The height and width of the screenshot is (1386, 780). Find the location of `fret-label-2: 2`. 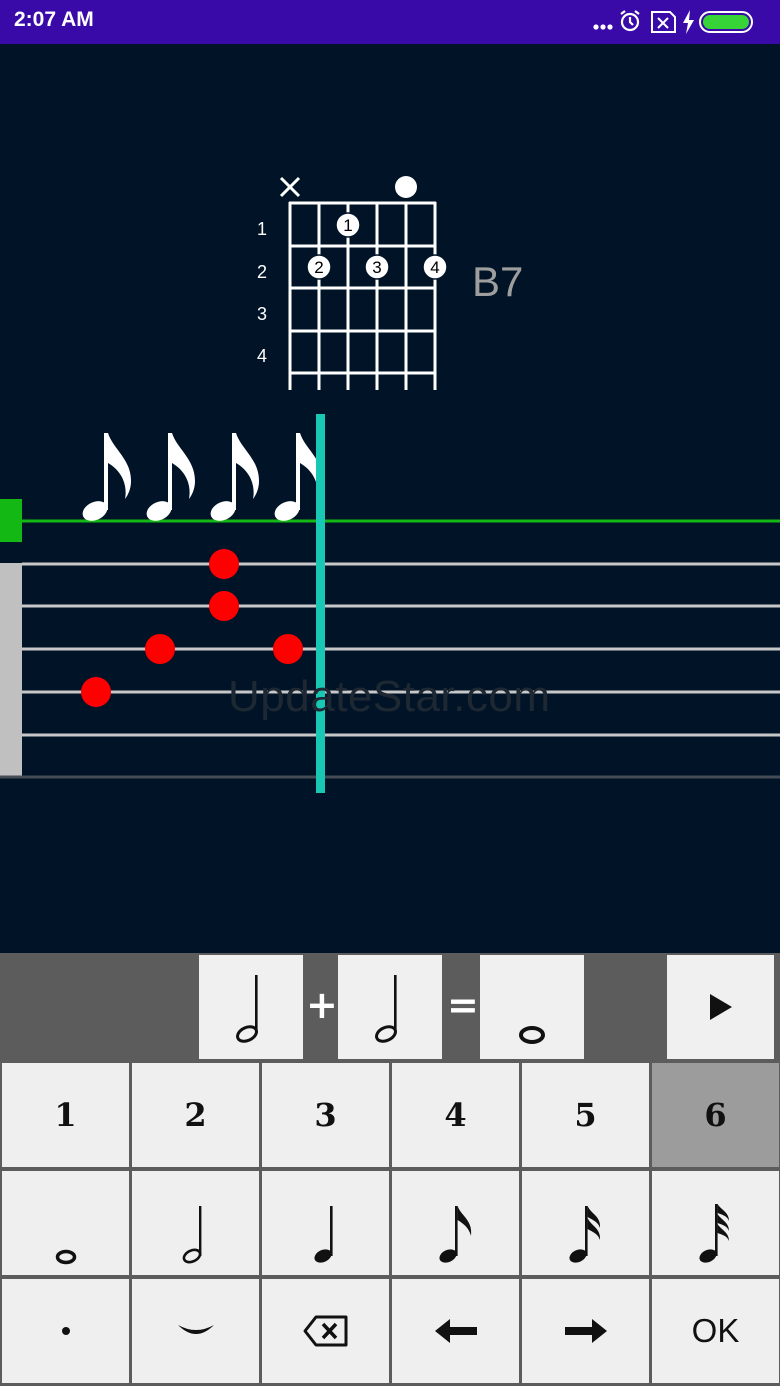

fret-label-2: 2 is located at coordinates (262, 272).